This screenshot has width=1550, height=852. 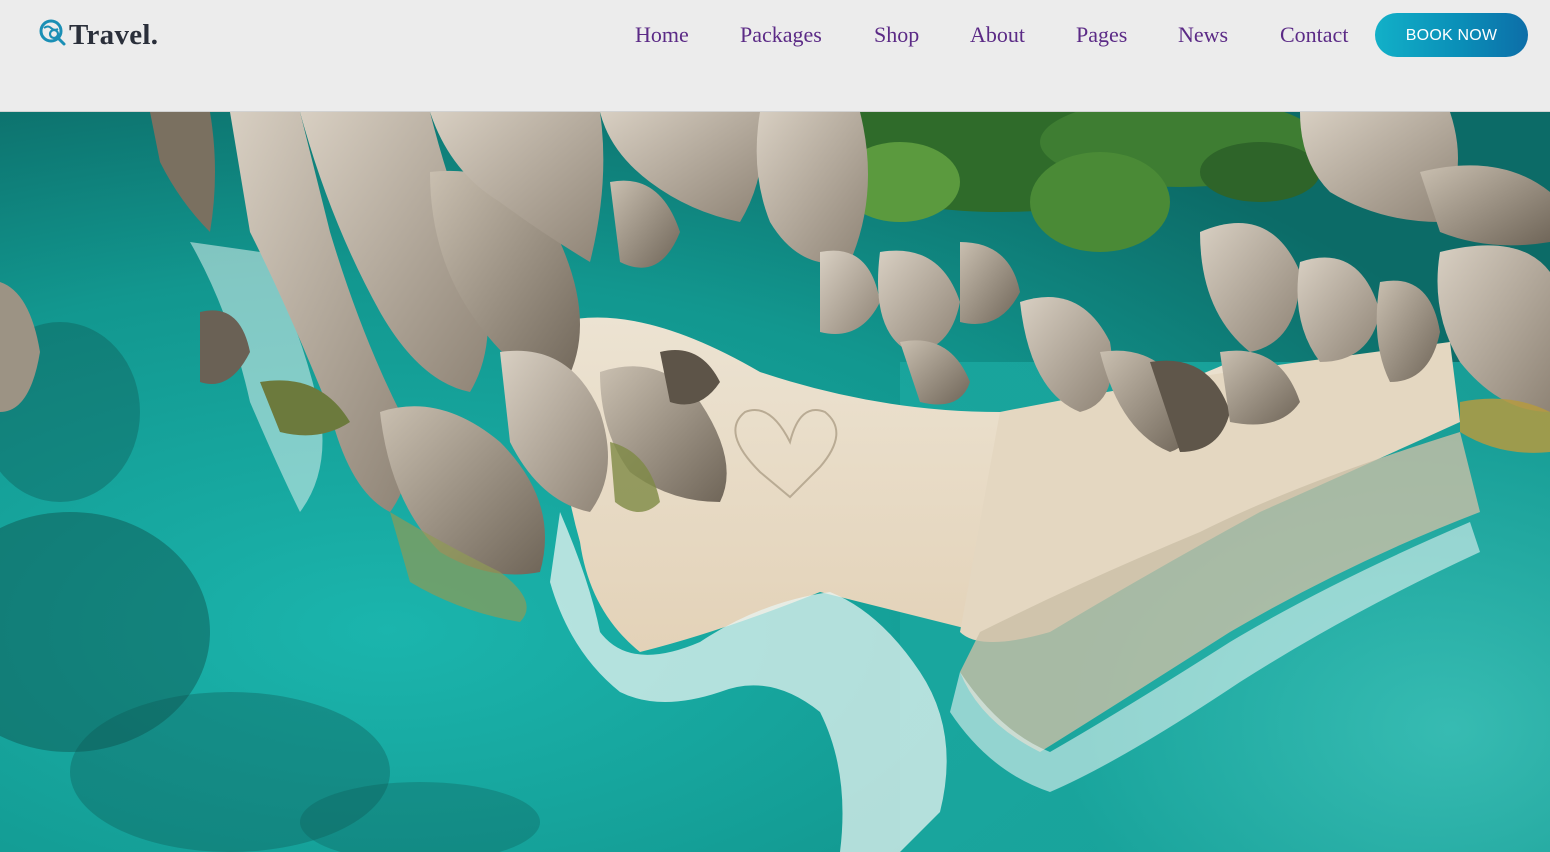 I want to click on nav-home: Home, so click(x=662, y=35).